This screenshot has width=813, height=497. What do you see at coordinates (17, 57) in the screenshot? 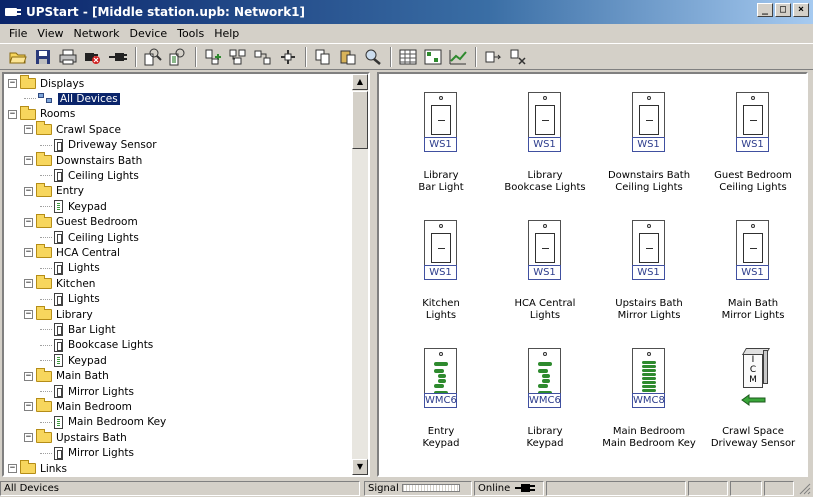
I see `open-folder-icon` at bounding box center [17, 57].